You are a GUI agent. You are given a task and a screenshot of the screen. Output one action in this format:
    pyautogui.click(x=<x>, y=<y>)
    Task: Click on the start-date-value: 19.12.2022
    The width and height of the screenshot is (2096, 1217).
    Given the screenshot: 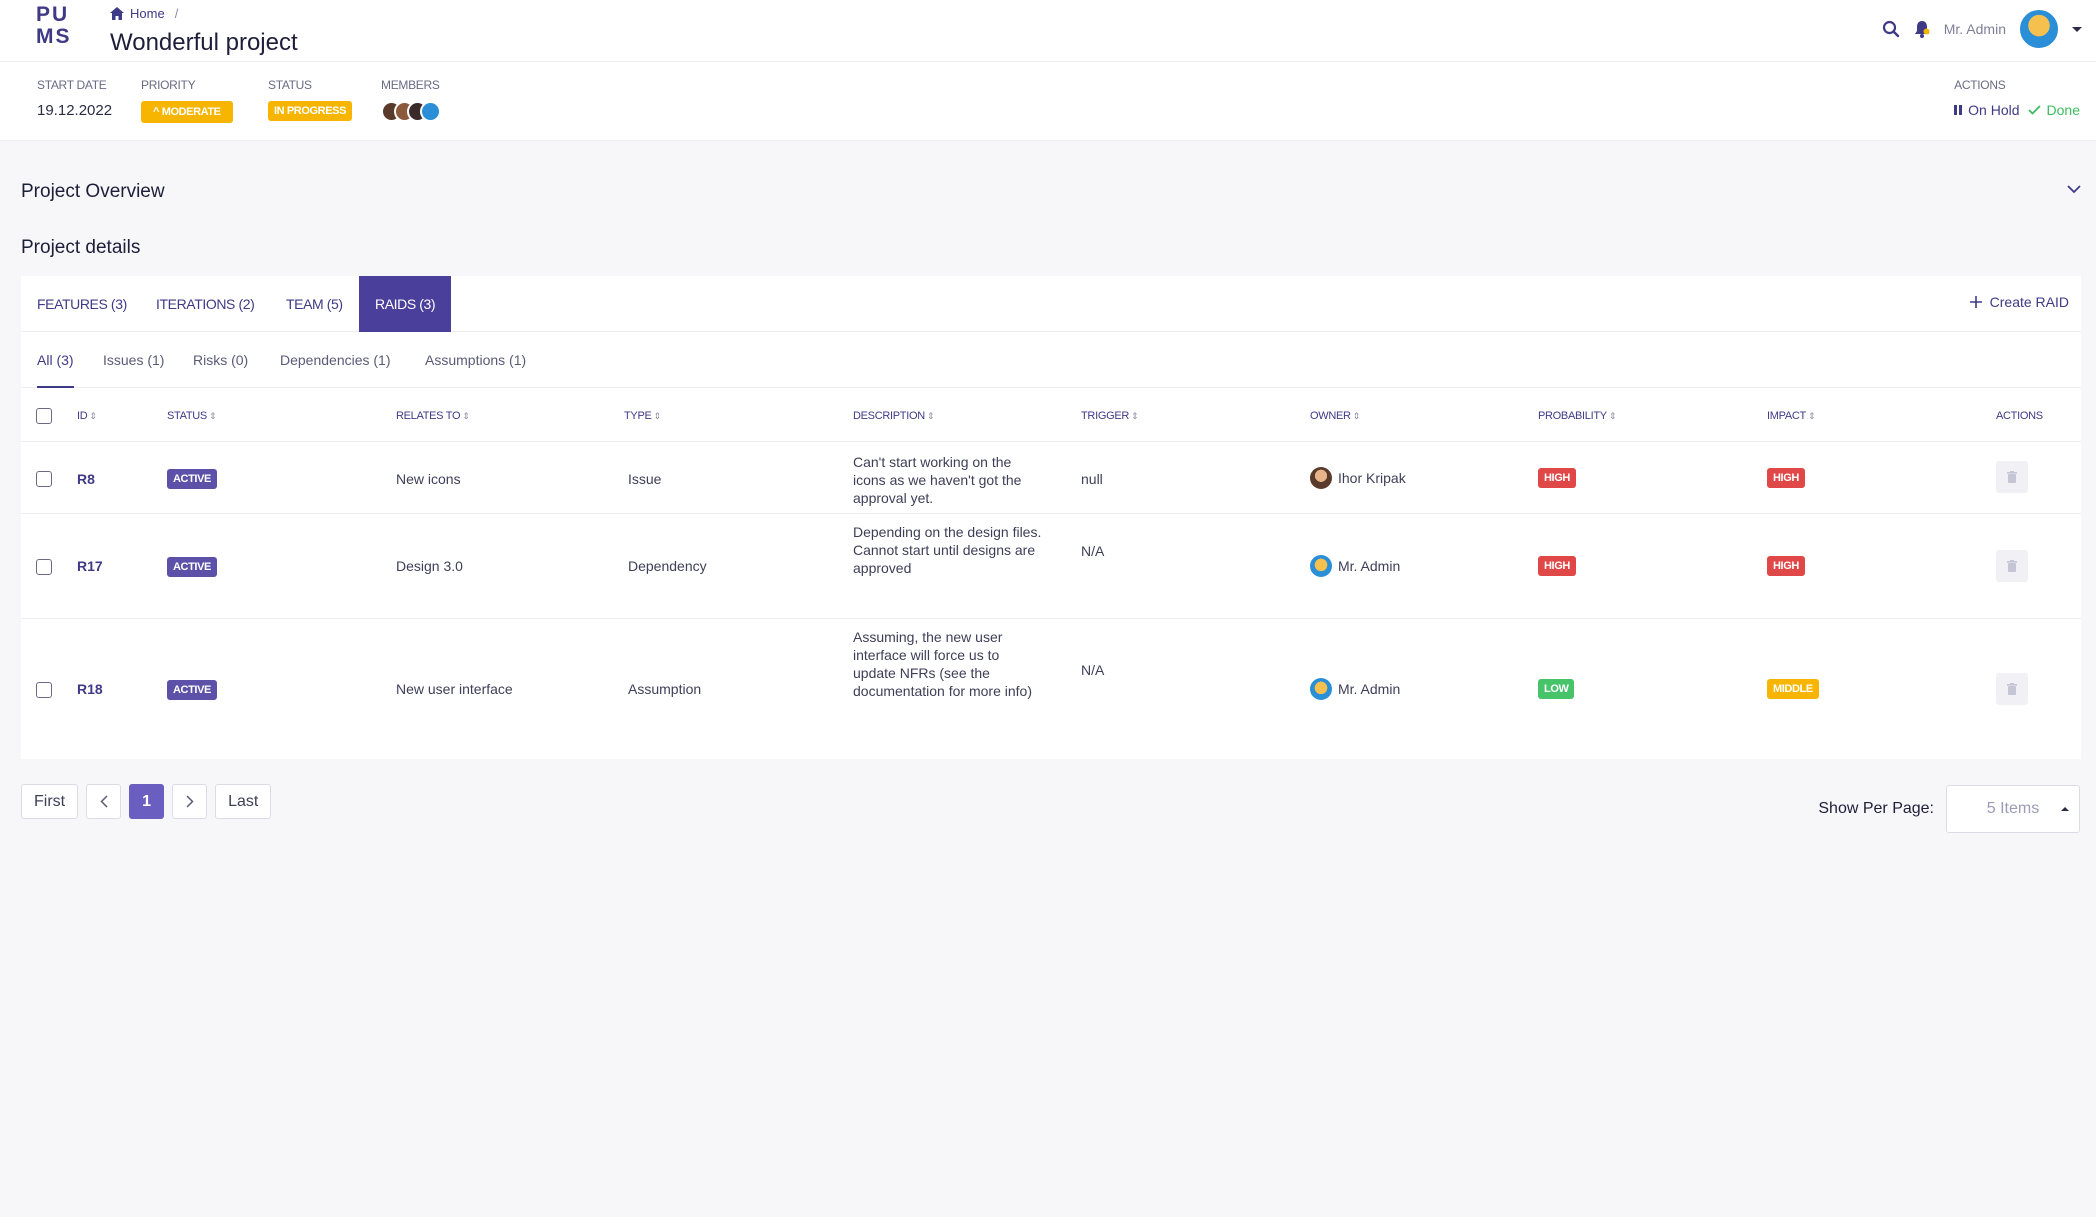 What is the action you would take?
    pyautogui.click(x=75, y=110)
    